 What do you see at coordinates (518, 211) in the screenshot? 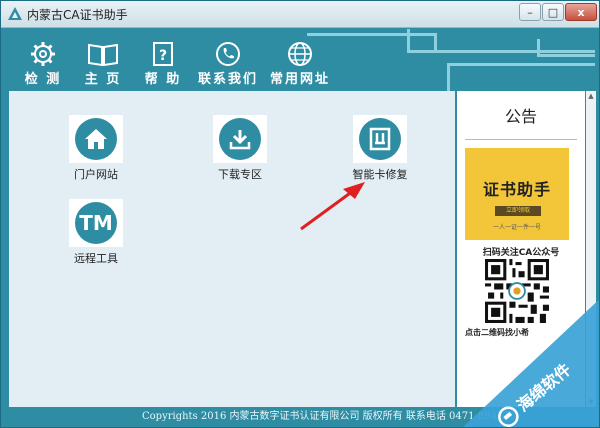
I see `banner-tag: 立即领取` at bounding box center [518, 211].